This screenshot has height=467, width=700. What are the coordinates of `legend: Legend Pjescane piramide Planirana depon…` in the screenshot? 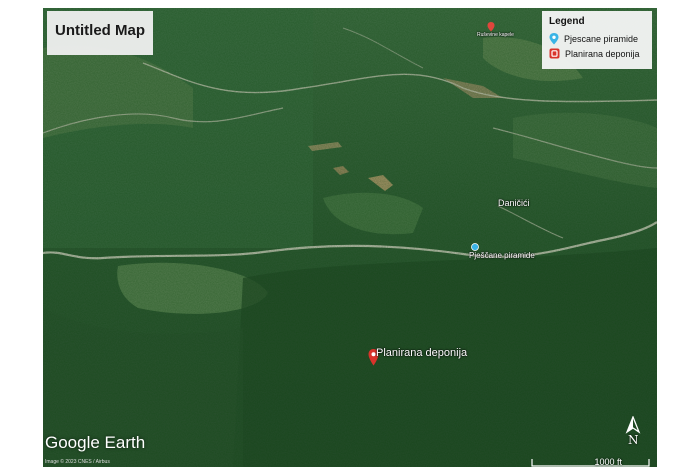 It's located at (597, 40).